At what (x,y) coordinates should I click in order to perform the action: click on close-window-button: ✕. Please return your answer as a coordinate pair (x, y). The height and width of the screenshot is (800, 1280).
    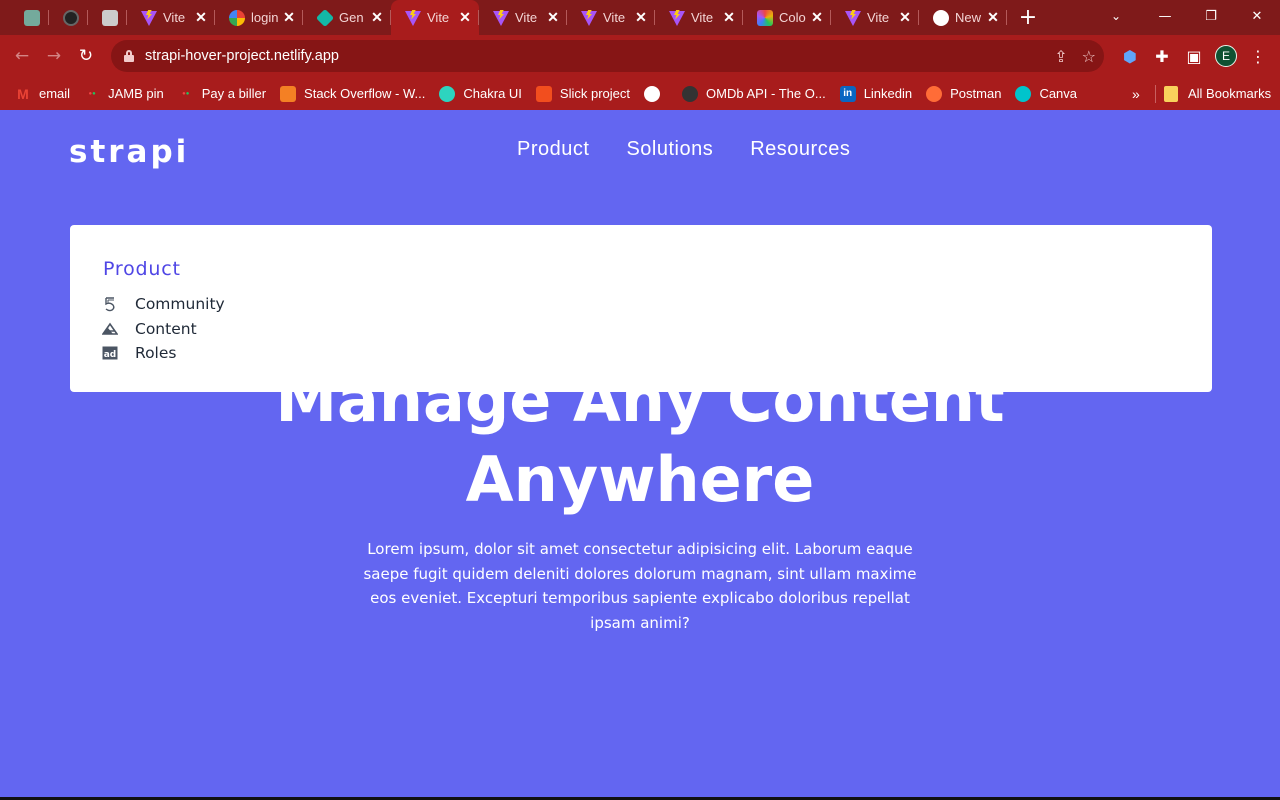
    Looking at the image, I should click on (1257, 16).